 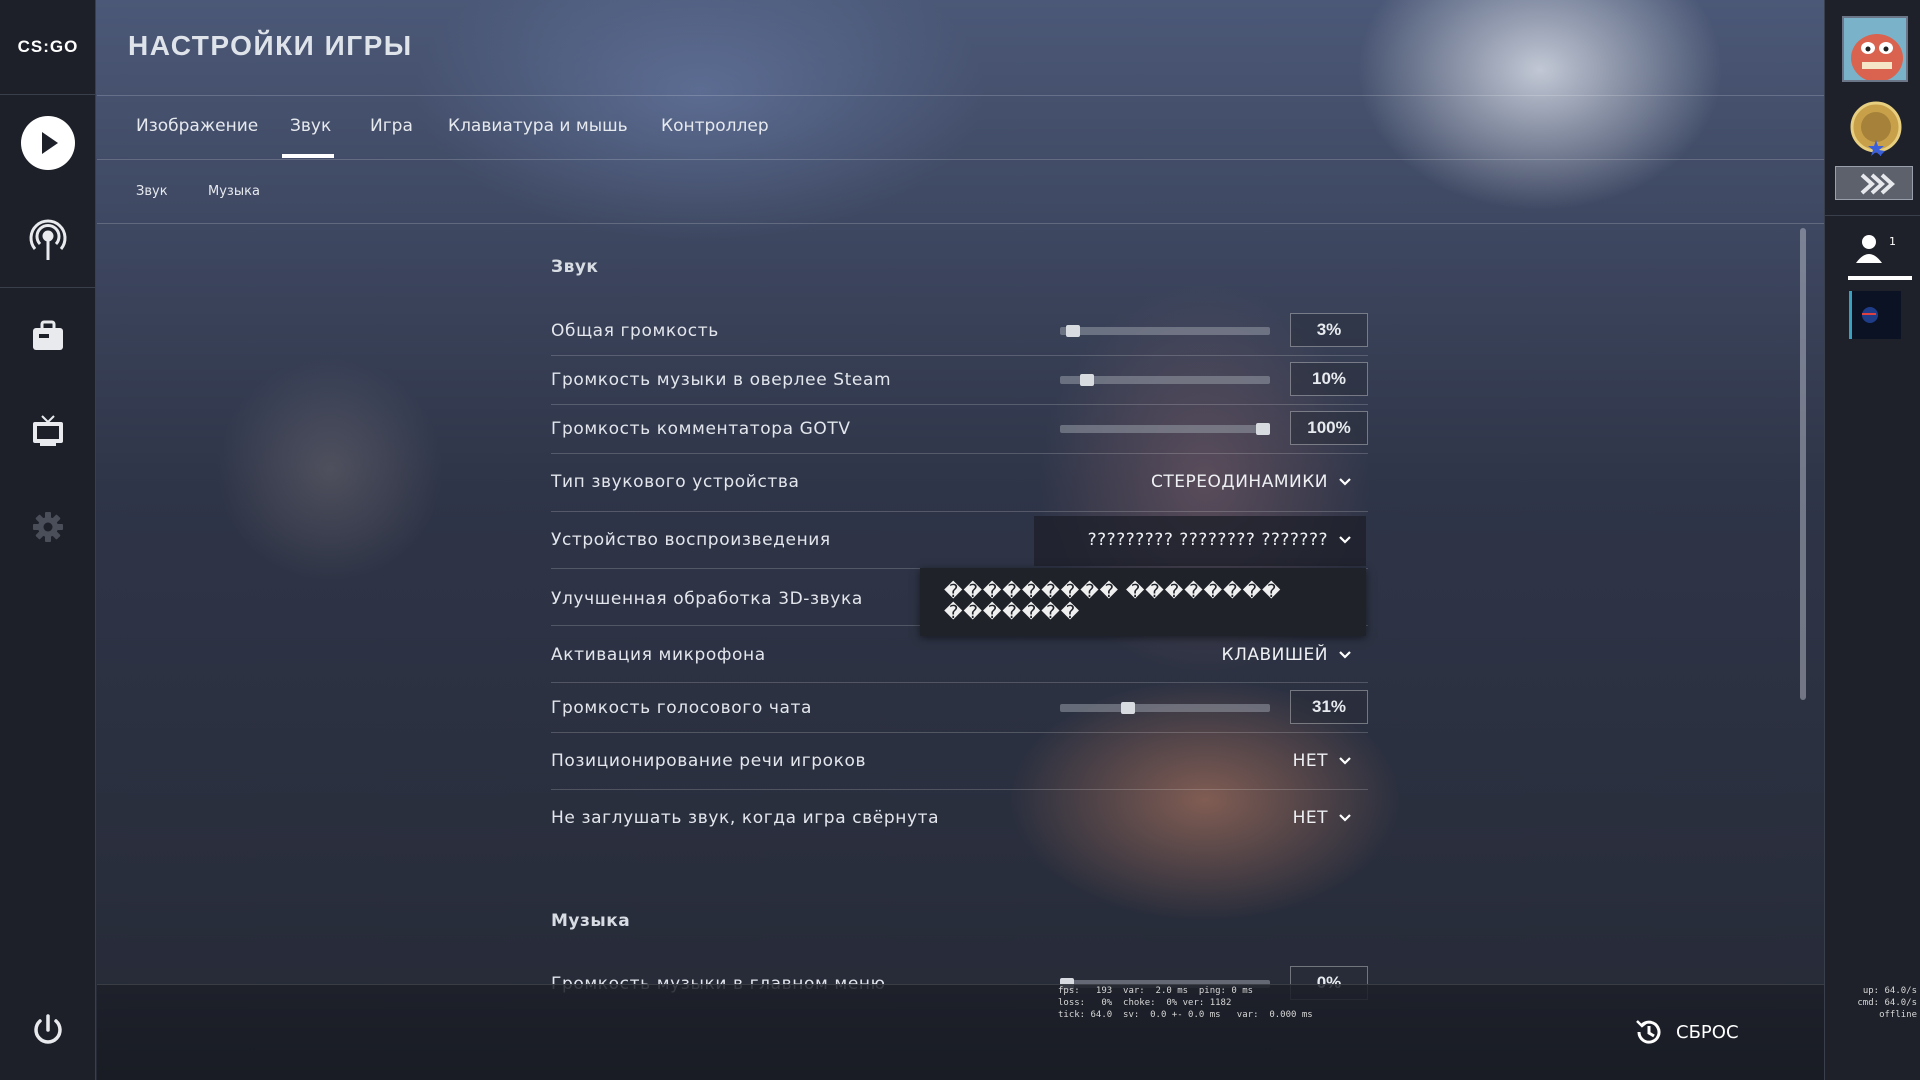 I want to click on tab-audio: Звук, so click(x=310, y=126).